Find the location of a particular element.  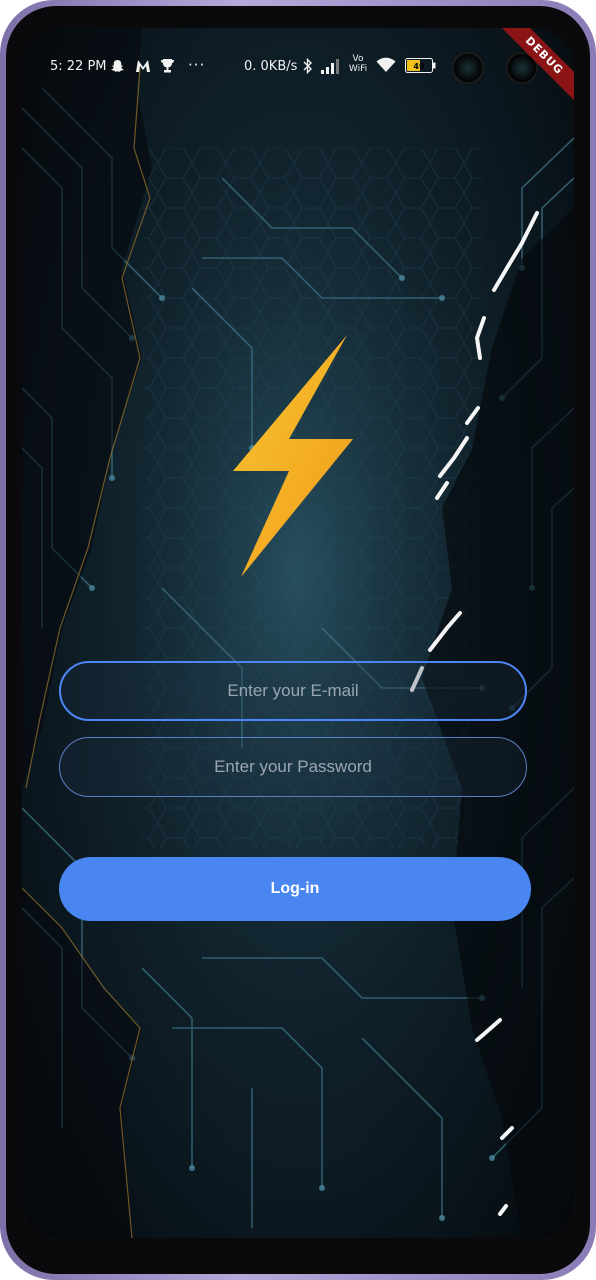

battery-icon: 49 is located at coordinates (421, 67).